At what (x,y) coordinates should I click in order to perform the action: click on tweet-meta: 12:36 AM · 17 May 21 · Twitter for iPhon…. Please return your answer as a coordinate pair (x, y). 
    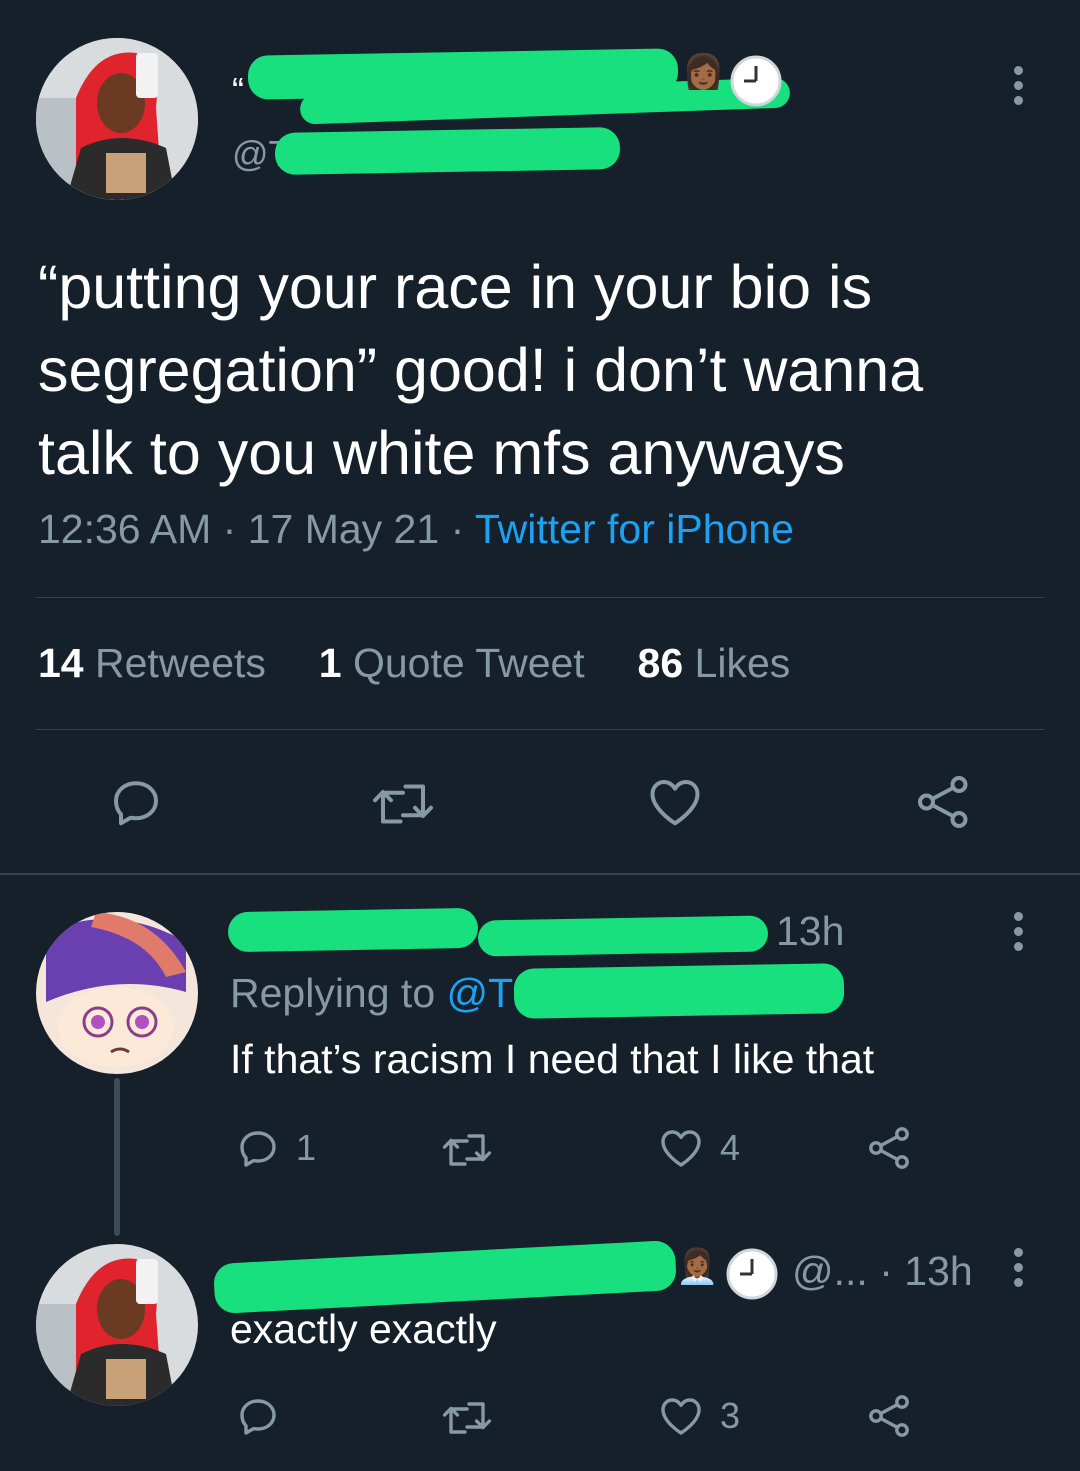
    Looking at the image, I should click on (416, 529).